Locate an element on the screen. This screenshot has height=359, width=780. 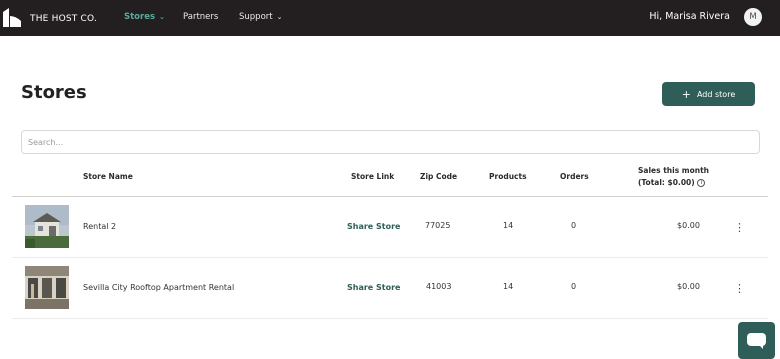
store-name: Rental 2 is located at coordinates (99, 226).